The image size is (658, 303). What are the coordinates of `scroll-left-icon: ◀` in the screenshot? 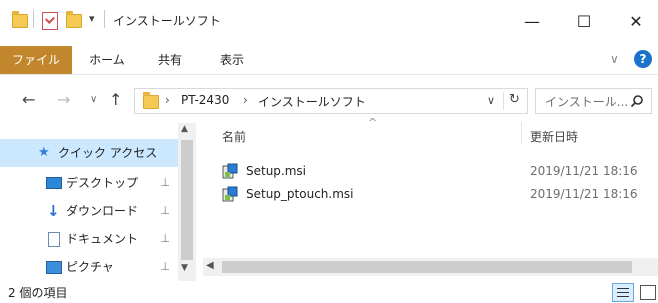 It's located at (210, 265).